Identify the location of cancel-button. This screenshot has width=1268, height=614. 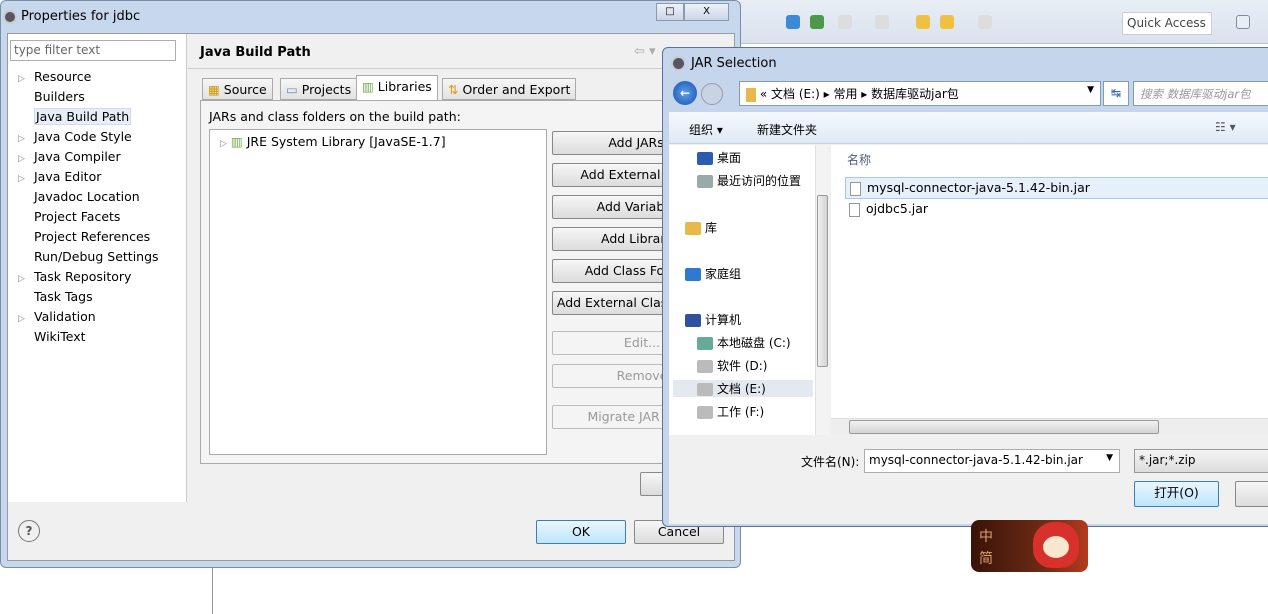
(1251, 494).